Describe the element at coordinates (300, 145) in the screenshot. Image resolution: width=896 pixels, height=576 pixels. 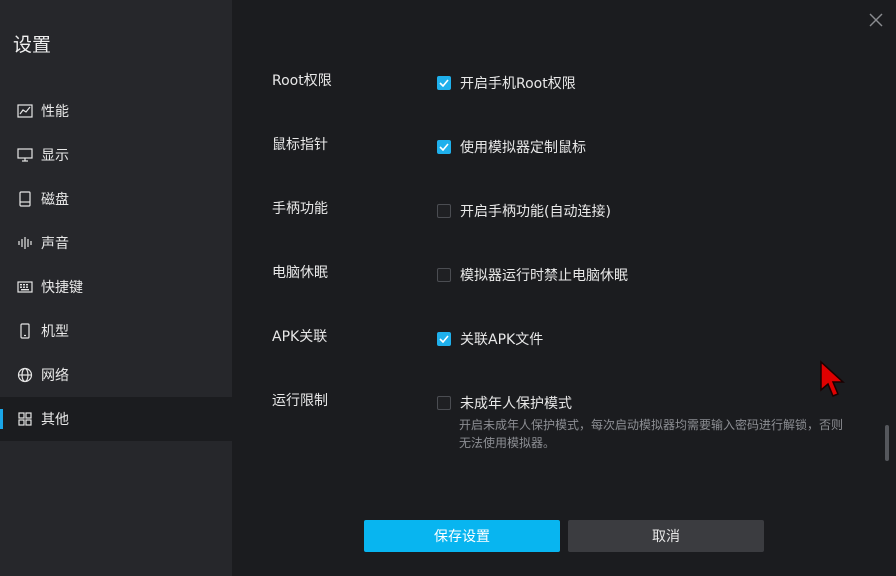
I see `setting-label-mouse: 鼠标指针` at that location.